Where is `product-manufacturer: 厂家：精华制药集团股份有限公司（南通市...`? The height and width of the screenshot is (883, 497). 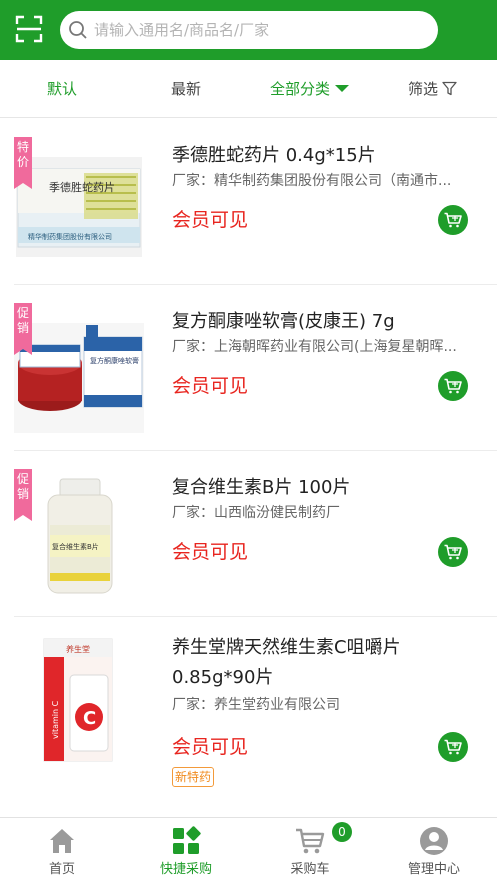 product-manufacturer: 厂家：精华制药集团股份有限公司（南通市... is located at coordinates (312, 181).